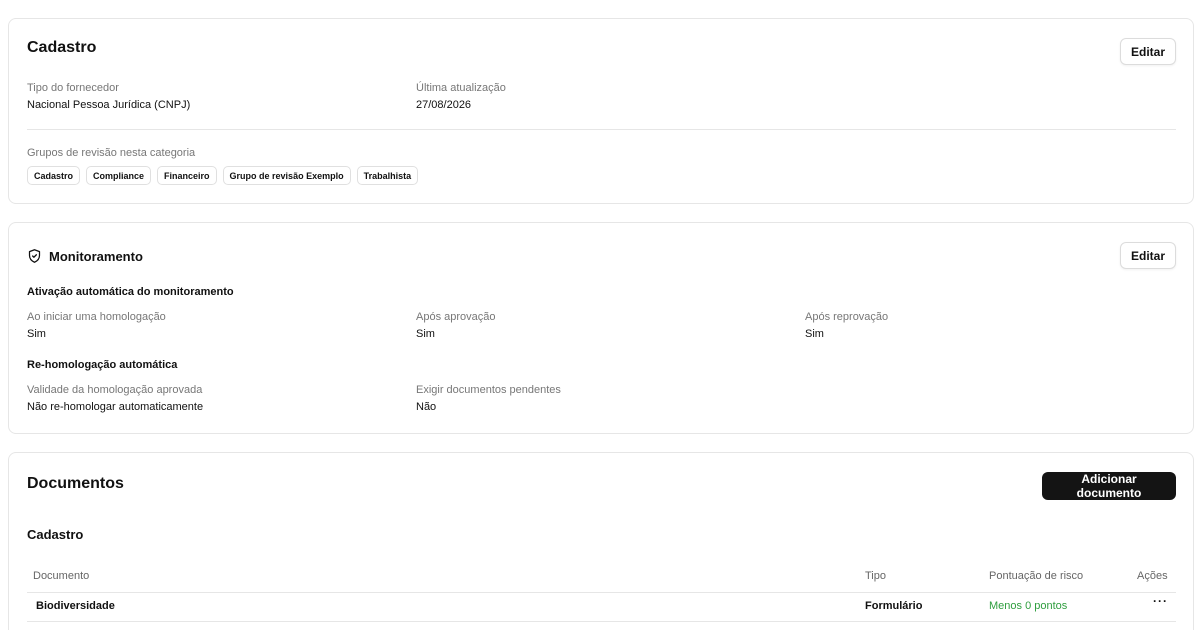 The width and height of the screenshot is (1200, 630). I want to click on pending-documents-label: Exigir documentos pendentes, so click(488, 390).